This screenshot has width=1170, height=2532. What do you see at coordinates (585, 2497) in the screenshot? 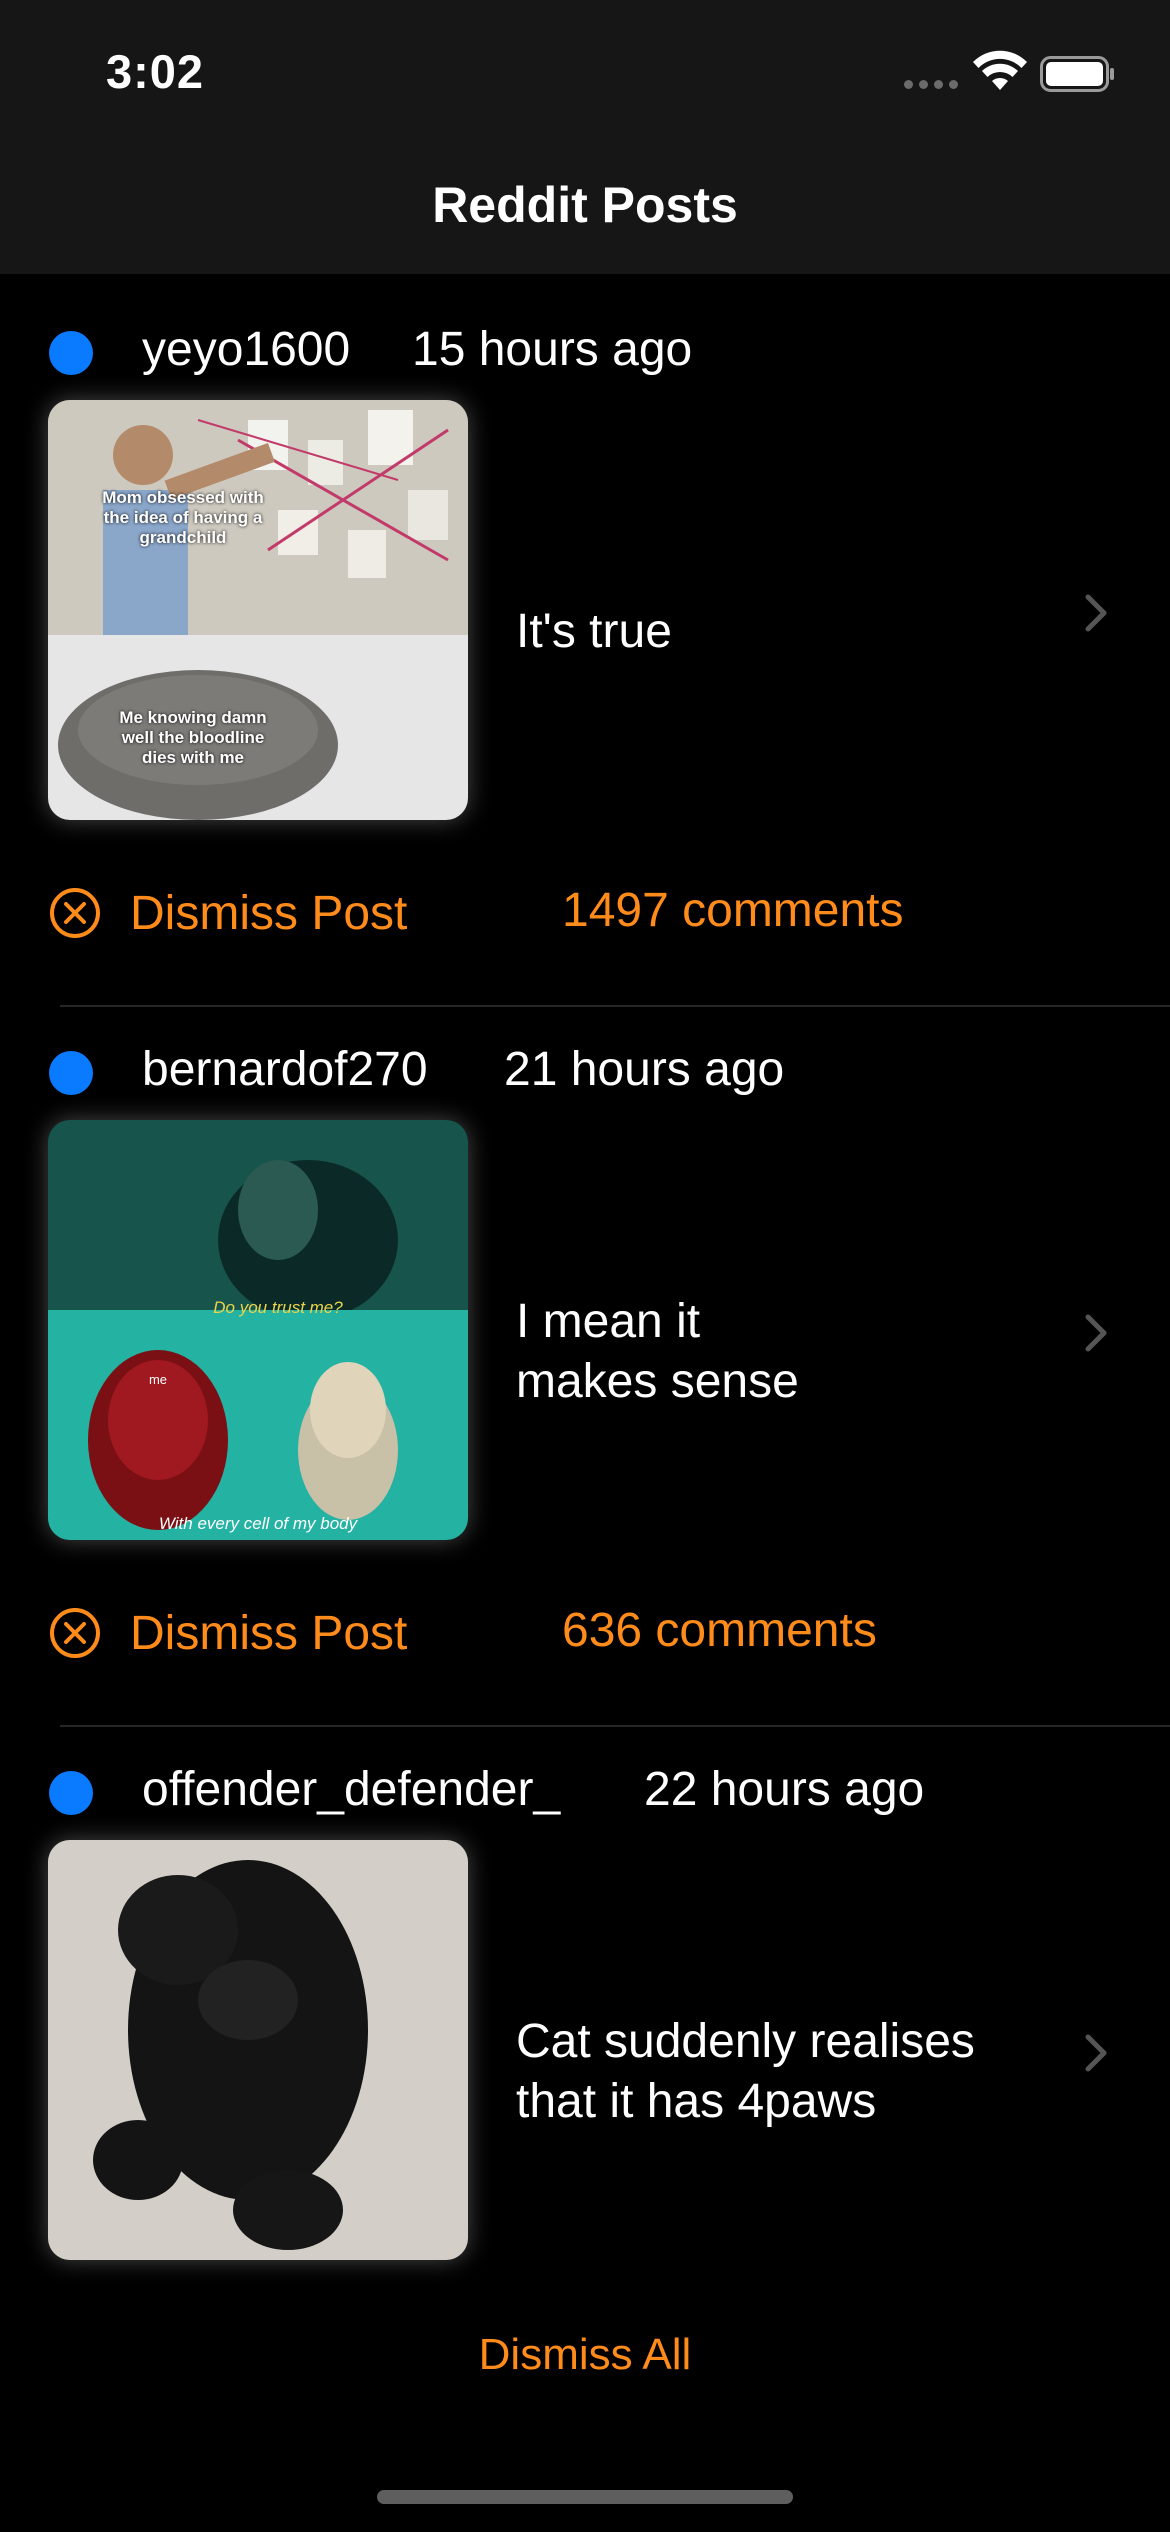
I see `home-indicator` at bounding box center [585, 2497].